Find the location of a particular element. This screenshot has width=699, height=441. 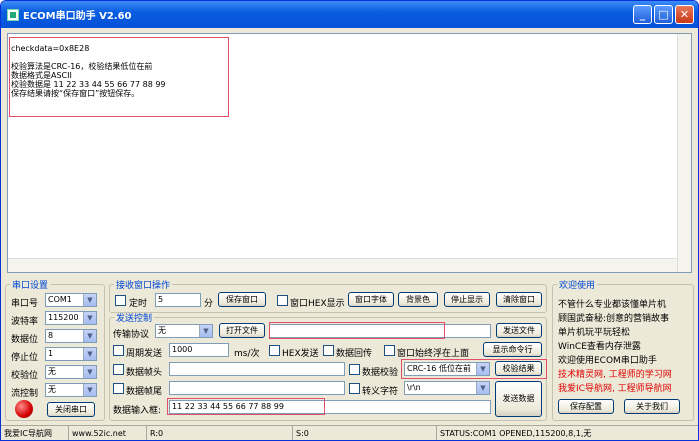

welcome-link: 欢迎使用ECOM串口助手 is located at coordinates (607, 359).